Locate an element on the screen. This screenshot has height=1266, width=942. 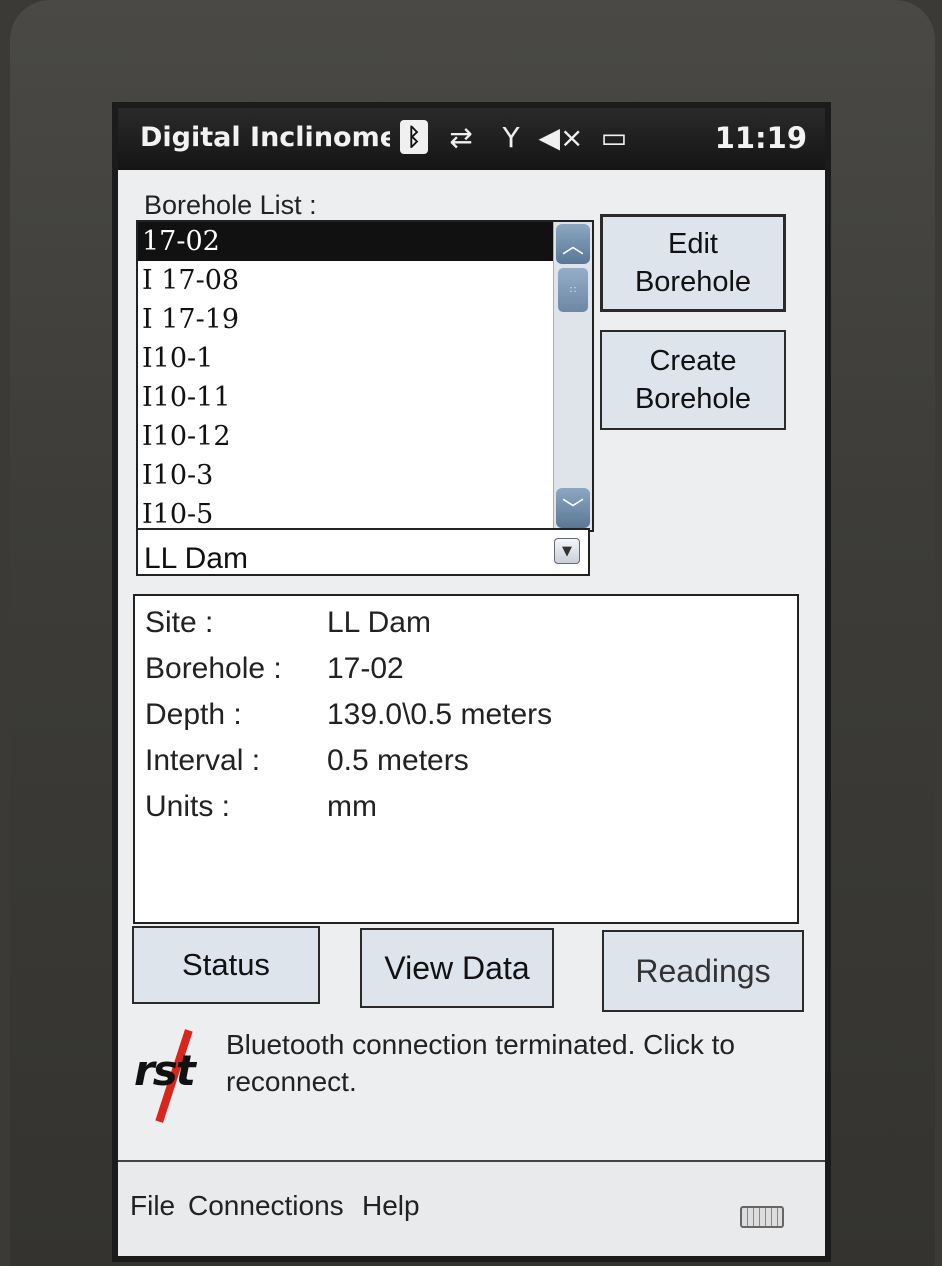
site-dropdown: LL Dam ▼ is located at coordinates (363, 552).